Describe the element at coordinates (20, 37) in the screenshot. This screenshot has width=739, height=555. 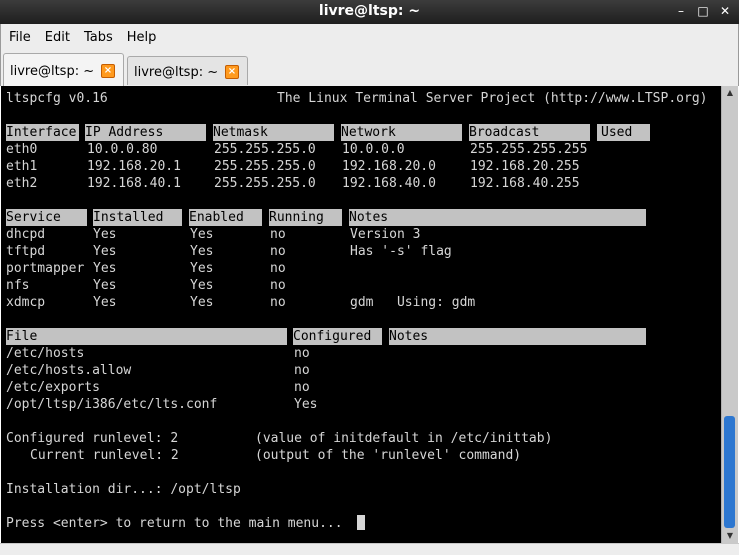
I see `menu-file: File` at that location.